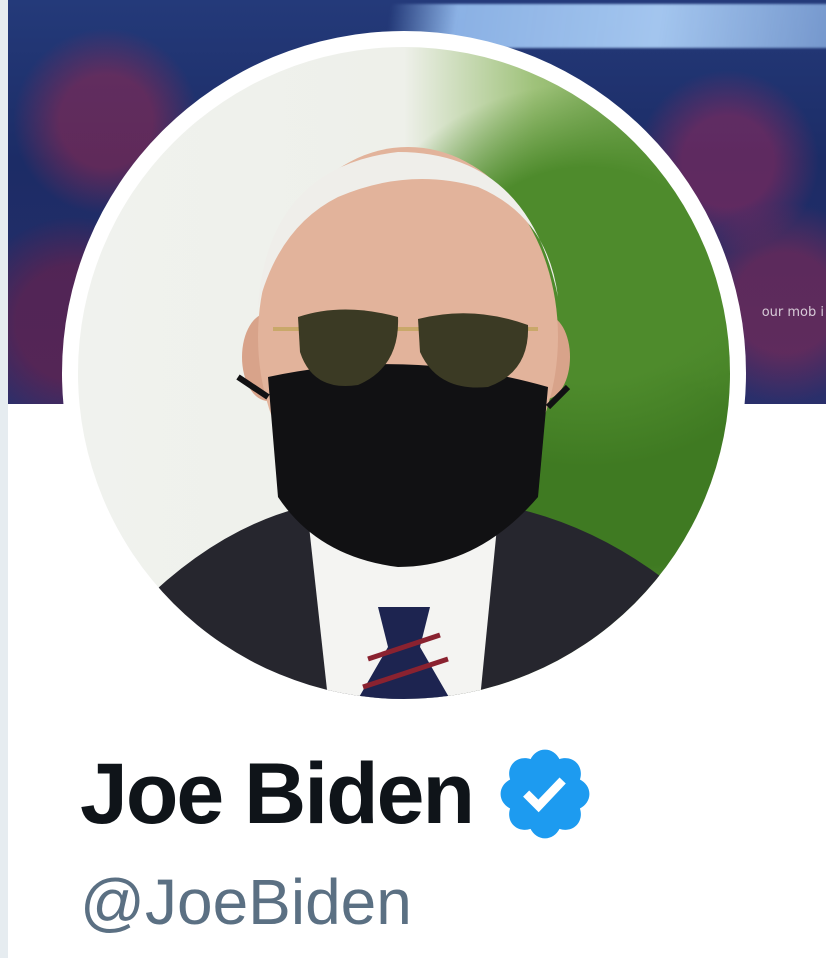 This screenshot has width=826, height=958. I want to click on display-name: Joe Biden, so click(277, 794).